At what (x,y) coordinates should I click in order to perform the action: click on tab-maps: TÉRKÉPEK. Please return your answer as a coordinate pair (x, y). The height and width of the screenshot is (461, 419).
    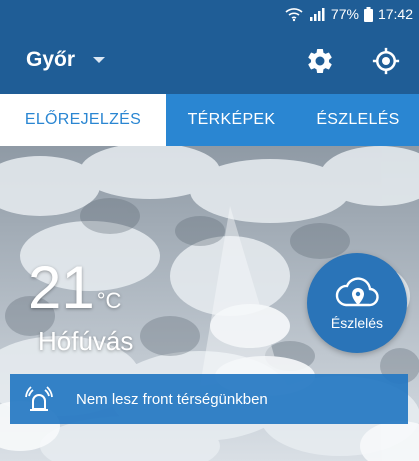
    Looking at the image, I should click on (231, 120).